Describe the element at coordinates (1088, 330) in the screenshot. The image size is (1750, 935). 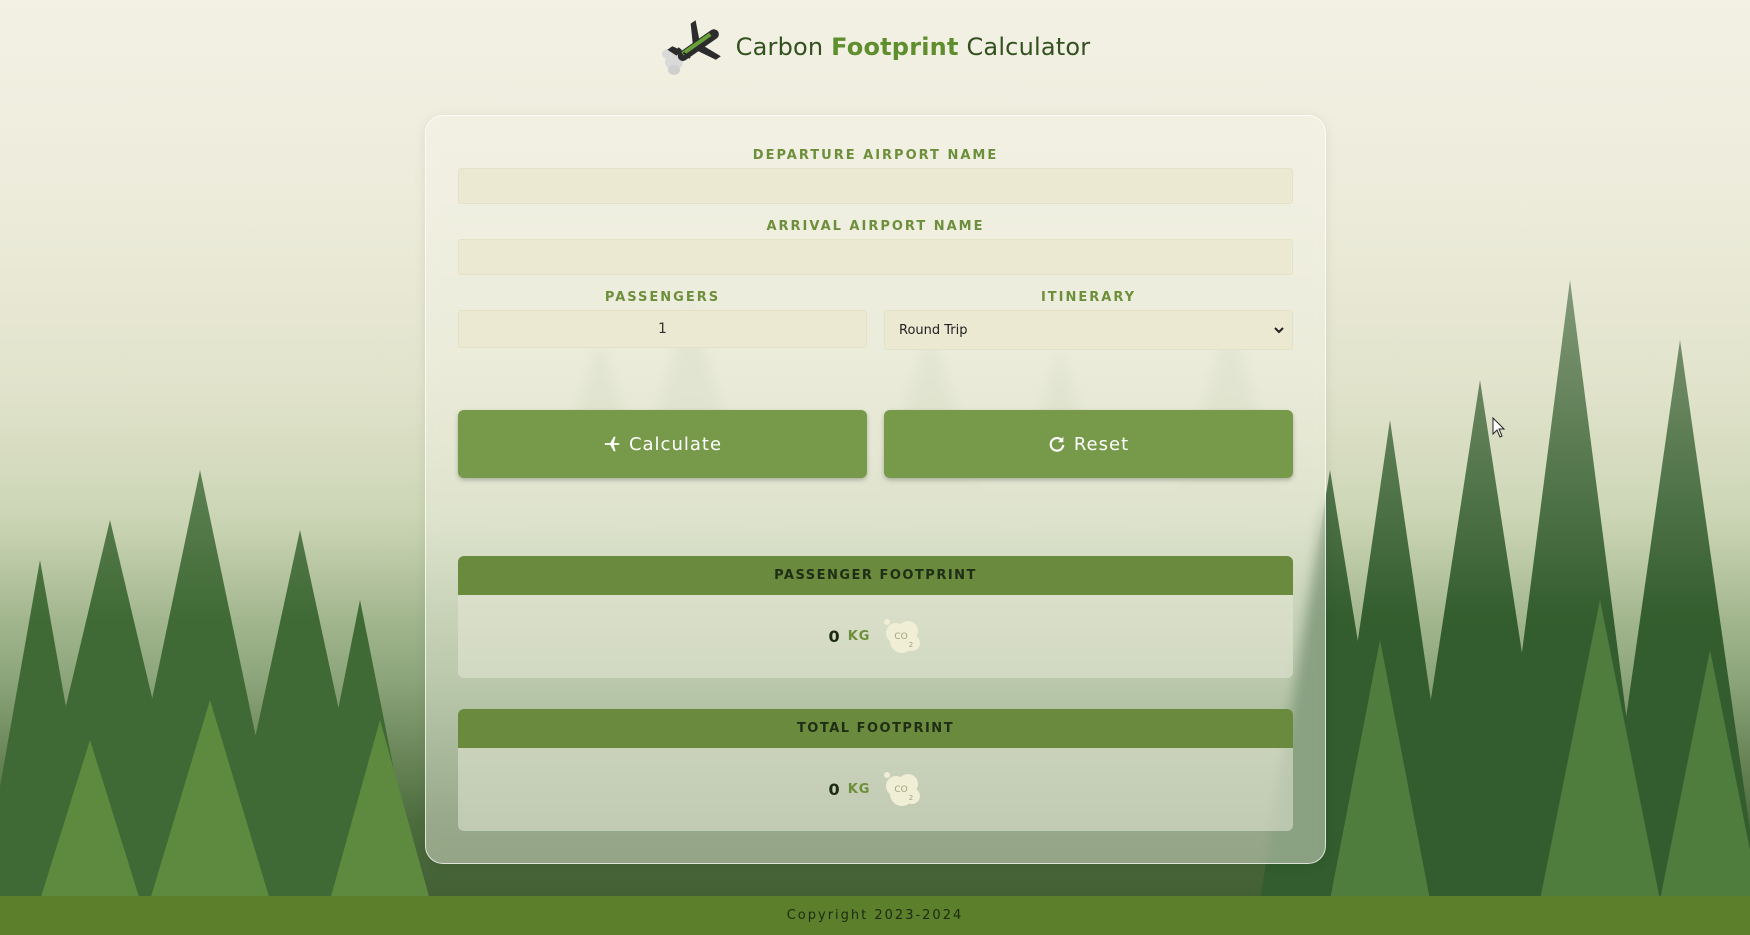
I see `itinerary-select: Round Trip` at that location.